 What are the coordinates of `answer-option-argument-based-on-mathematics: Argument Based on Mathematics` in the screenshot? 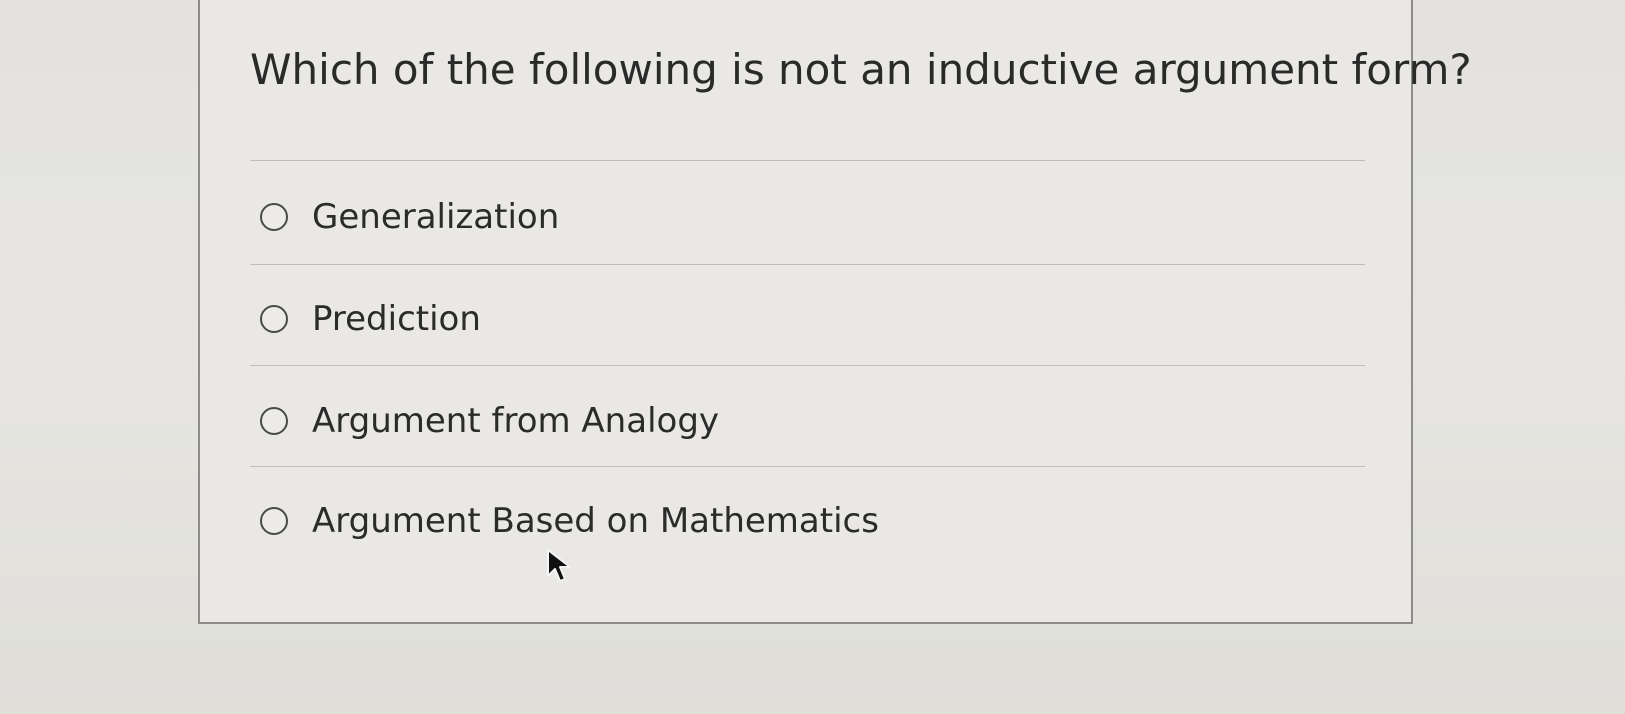 It's located at (569, 521).